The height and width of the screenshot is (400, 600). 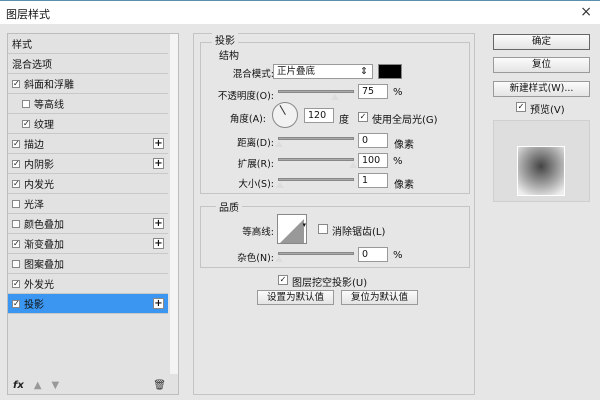 What do you see at coordinates (296, 71) in the screenshot?
I see `blend-mode-value: 正片叠底` at bounding box center [296, 71].